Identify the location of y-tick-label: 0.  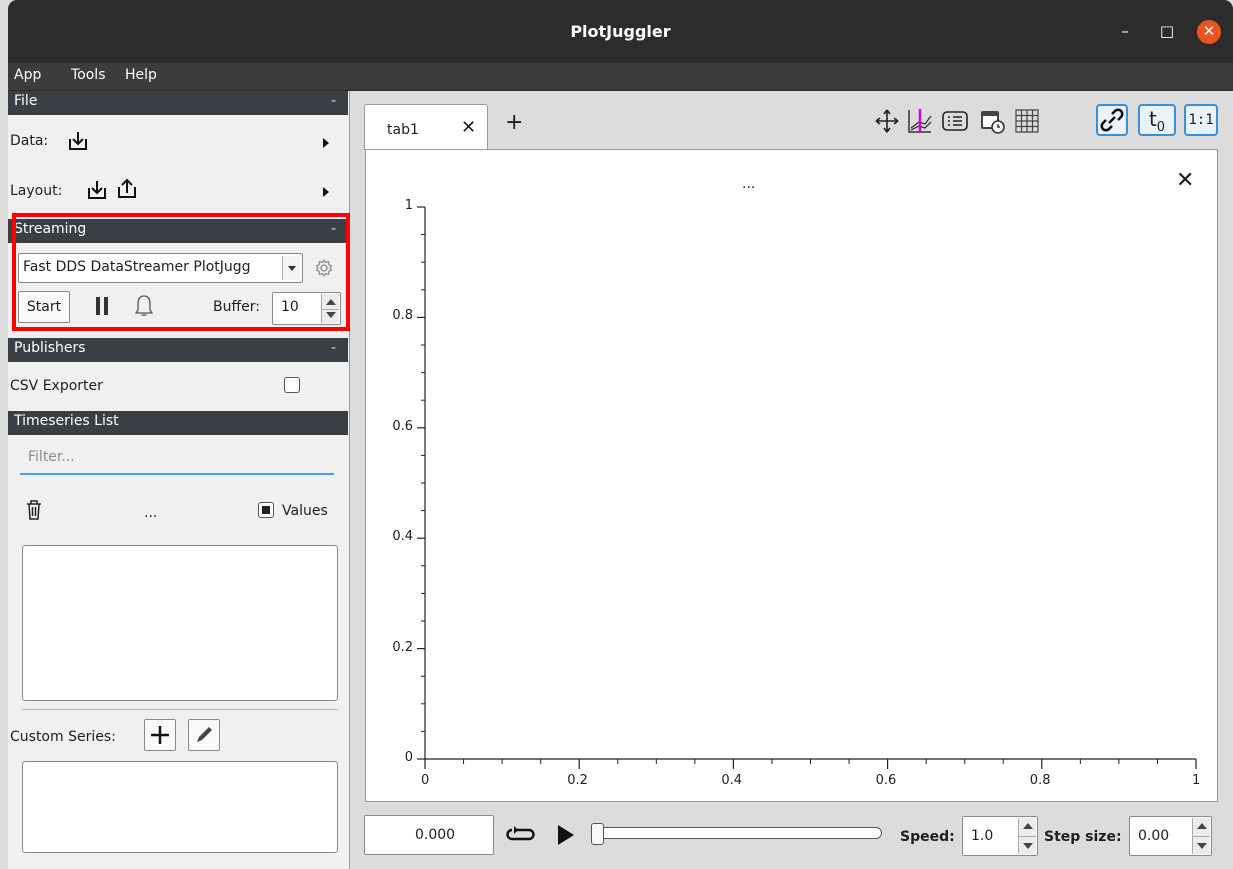
(408, 757).